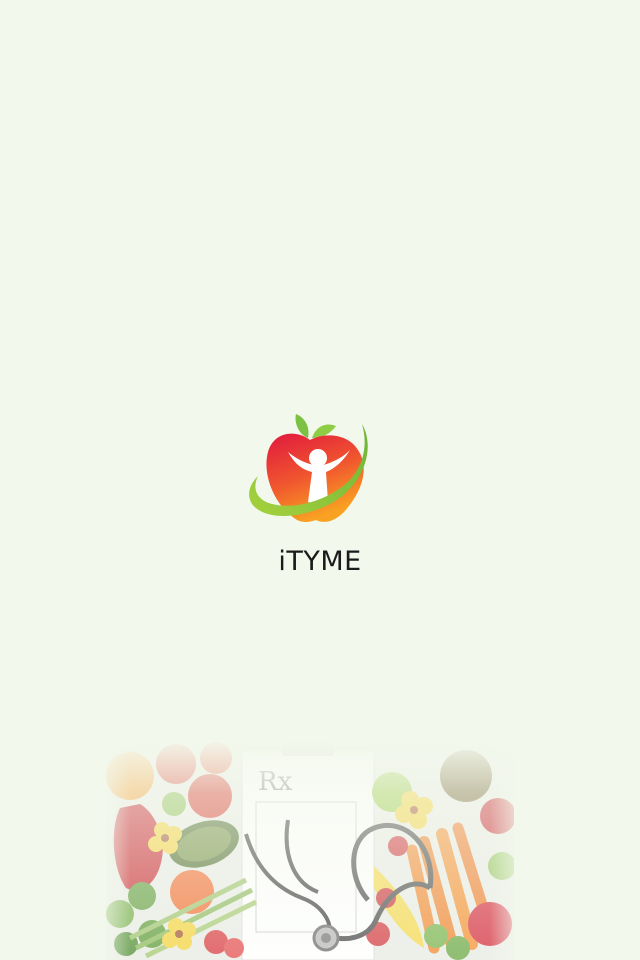  Describe the element at coordinates (310, 849) in the screenshot. I see `healthy-food-banner-image: Rx` at that location.